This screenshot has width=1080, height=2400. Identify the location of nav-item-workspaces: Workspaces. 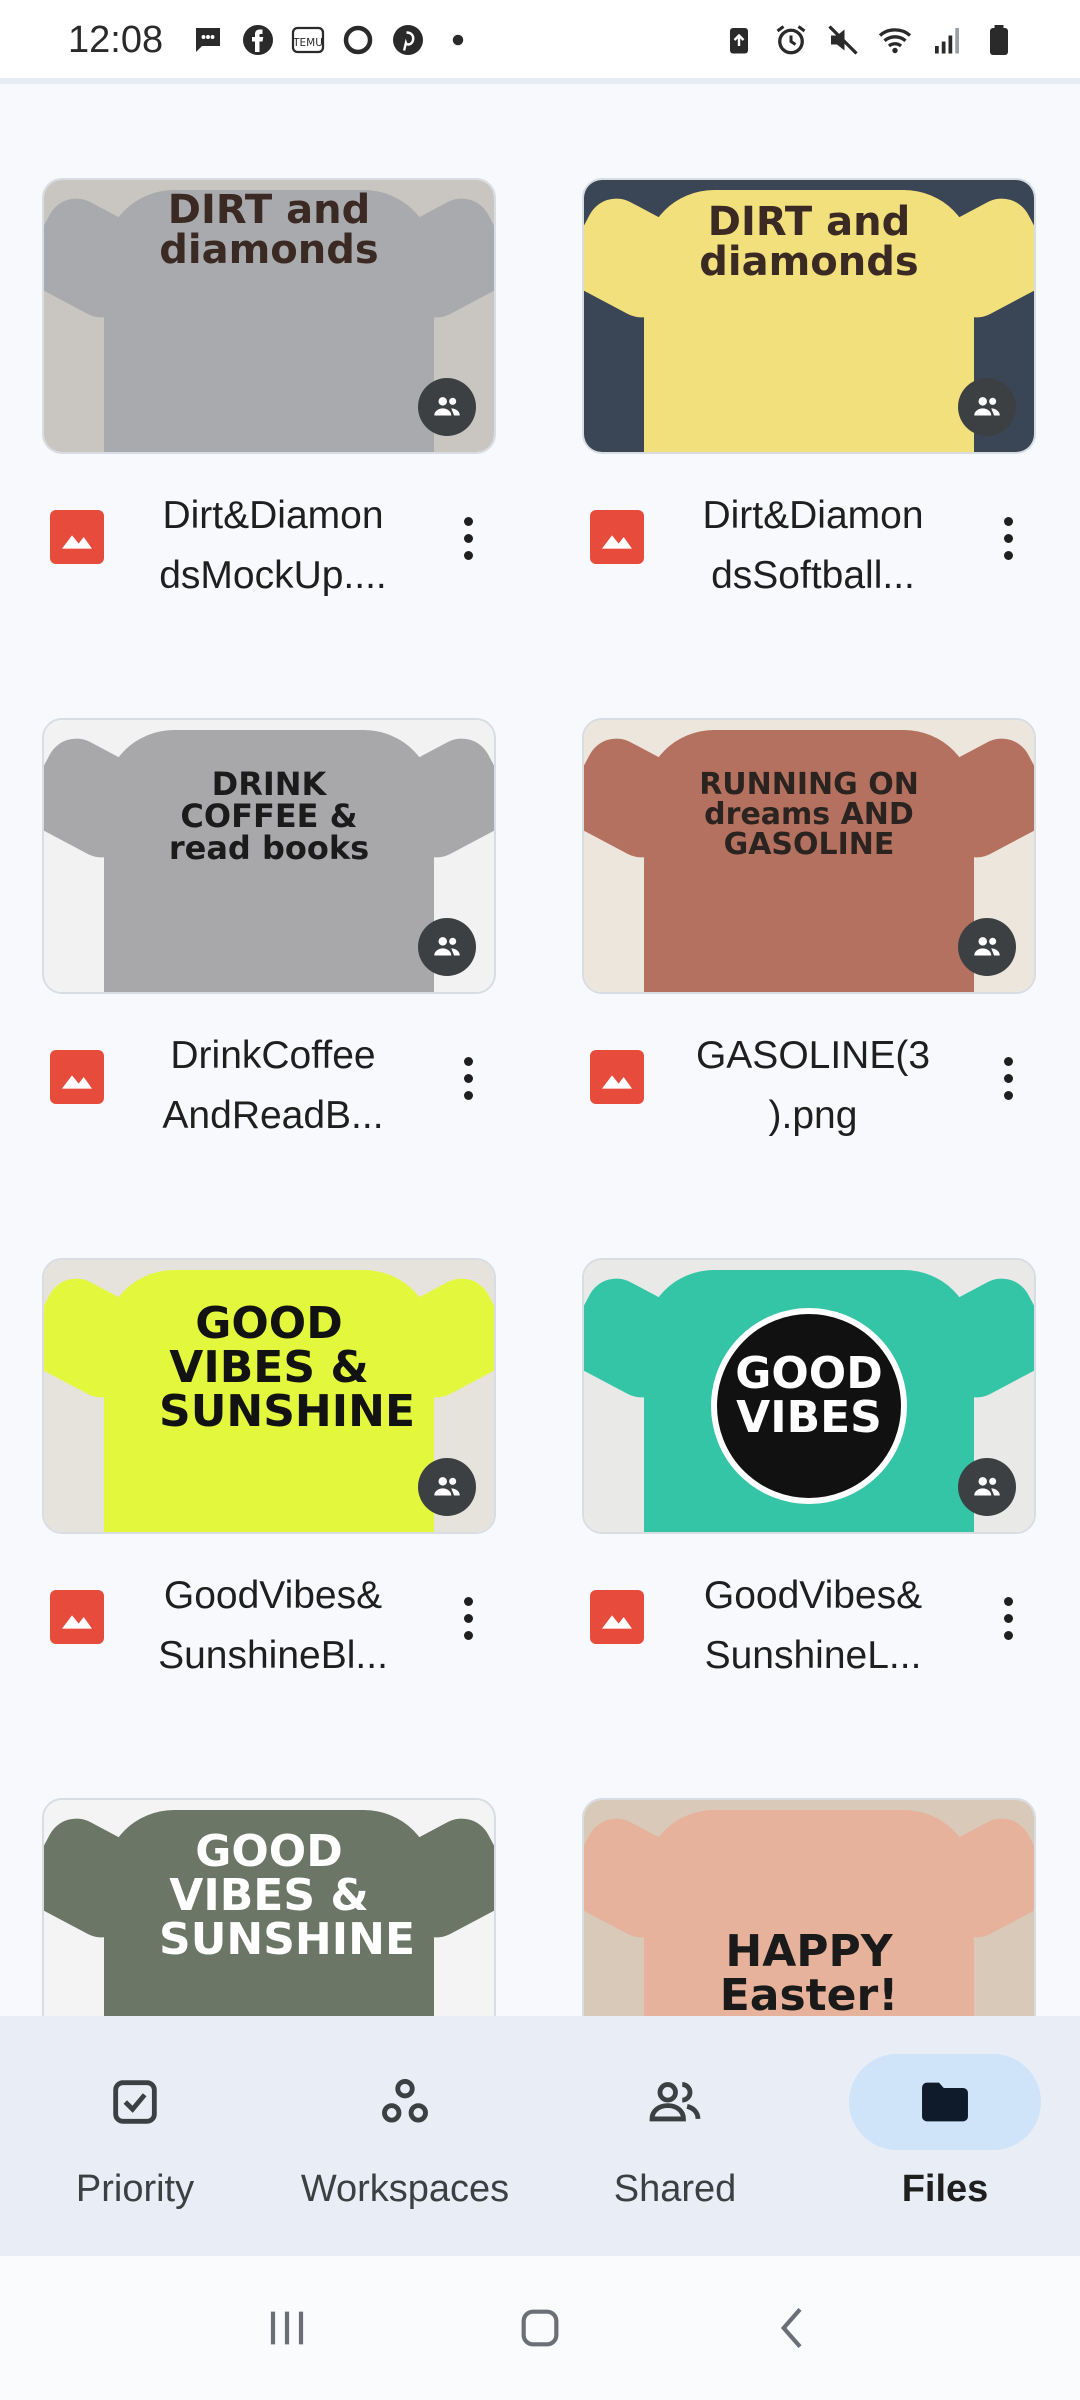
(405, 2136).